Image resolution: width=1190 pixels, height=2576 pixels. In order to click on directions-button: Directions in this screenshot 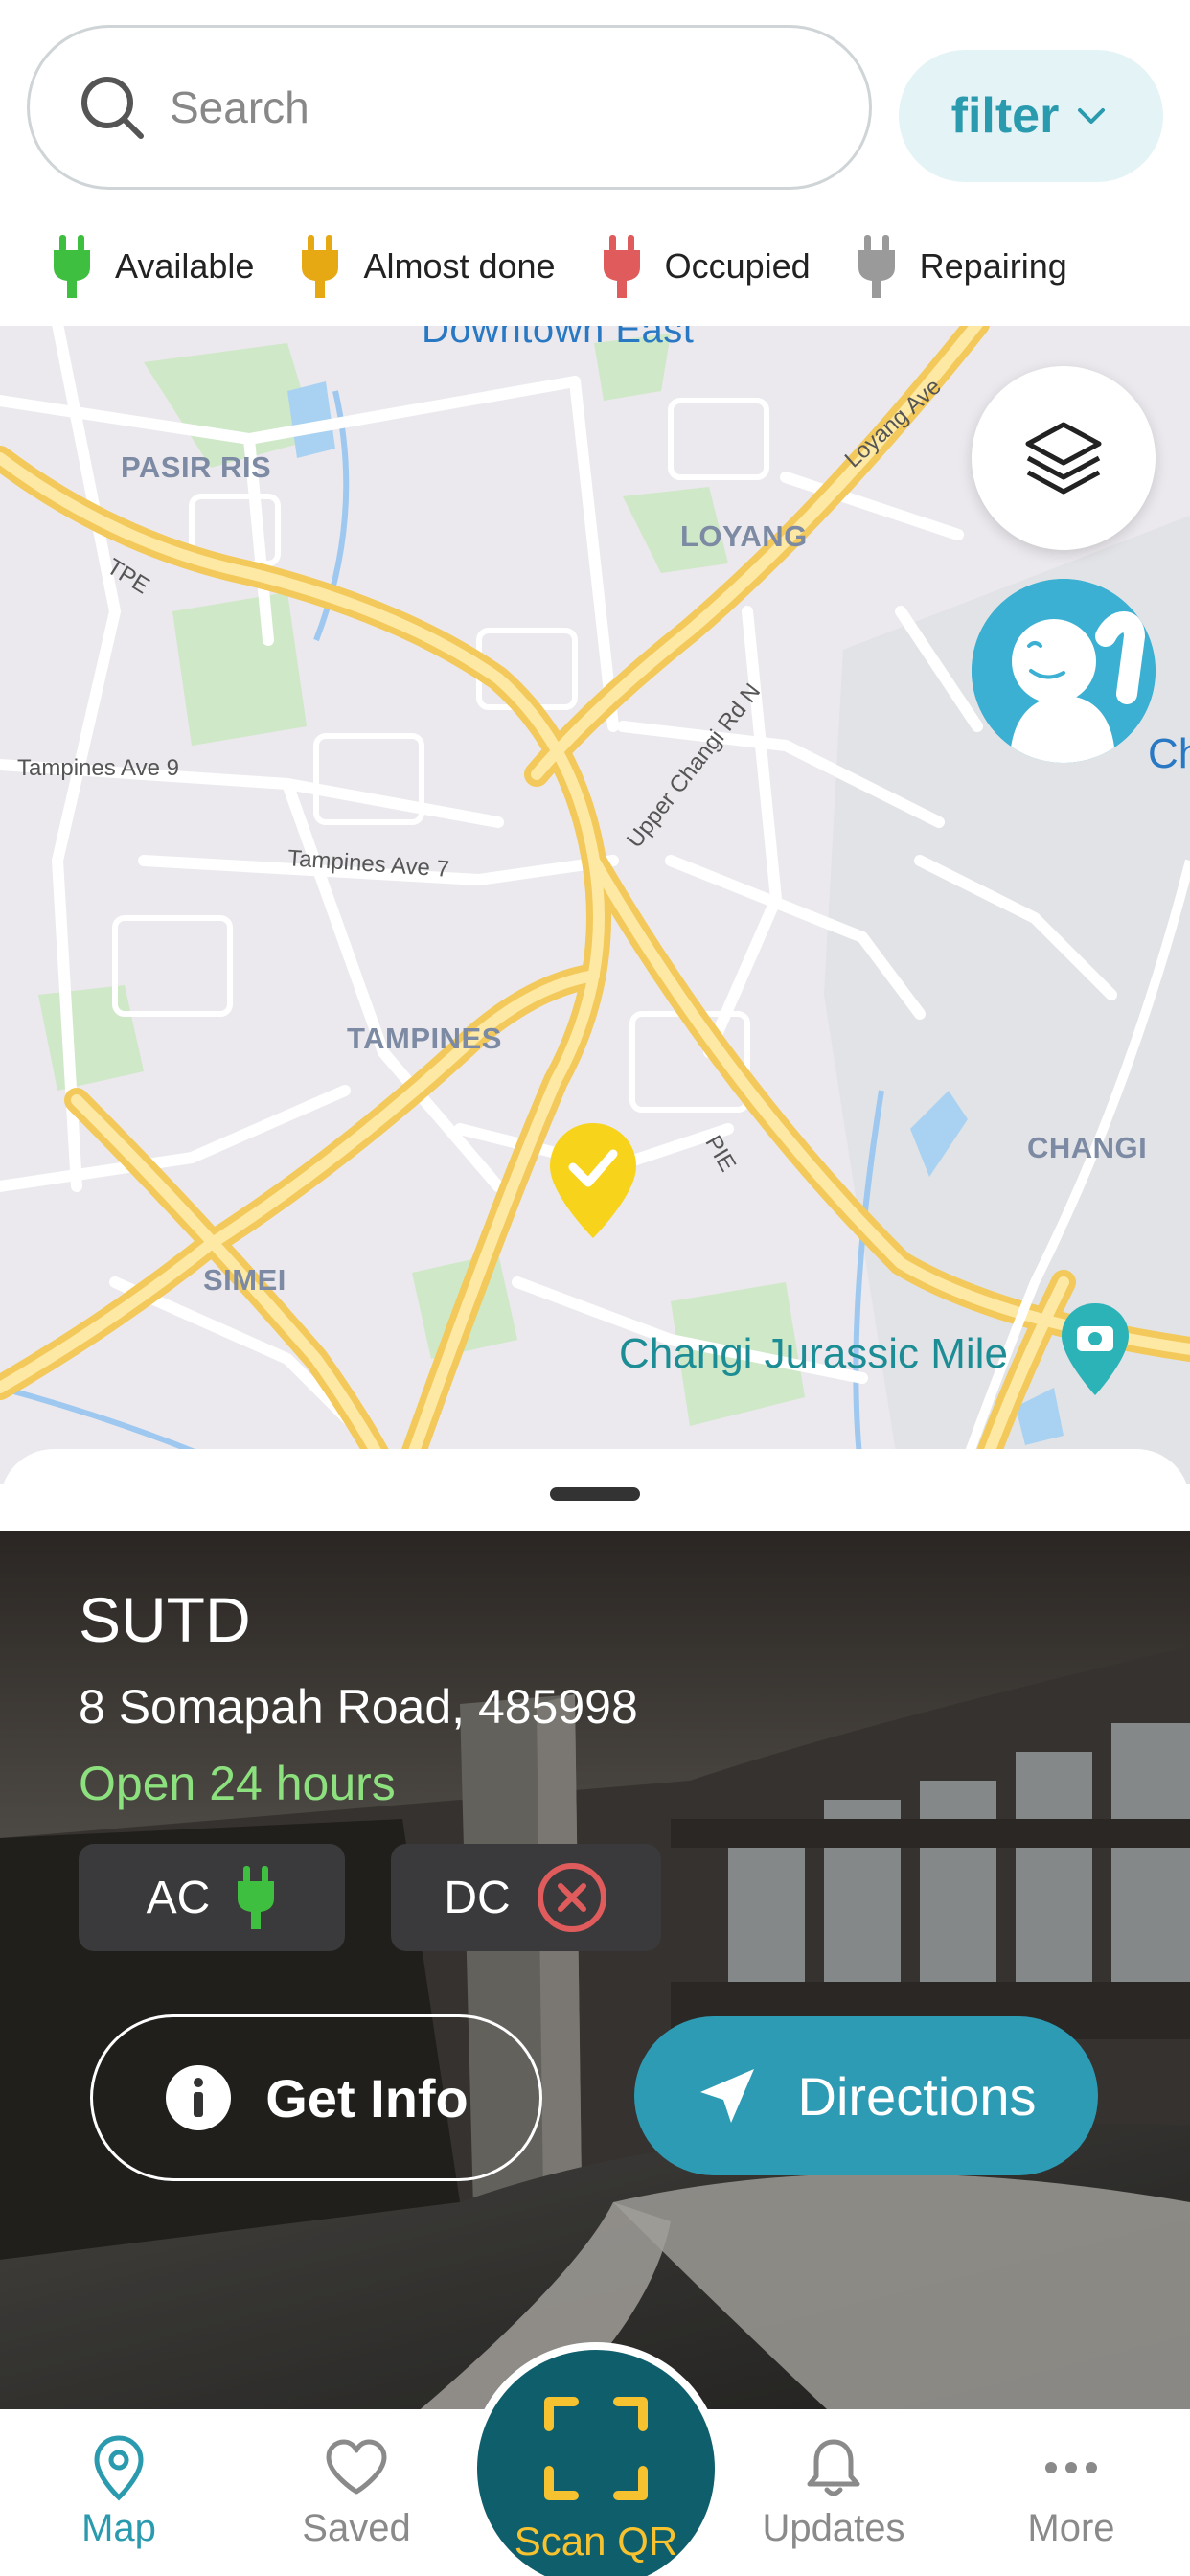, I will do `click(866, 2095)`.